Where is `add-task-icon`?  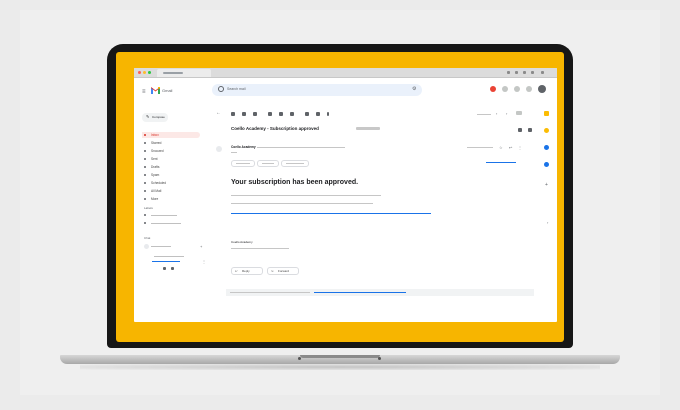 add-task-icon is located at coordinates (292, 114).